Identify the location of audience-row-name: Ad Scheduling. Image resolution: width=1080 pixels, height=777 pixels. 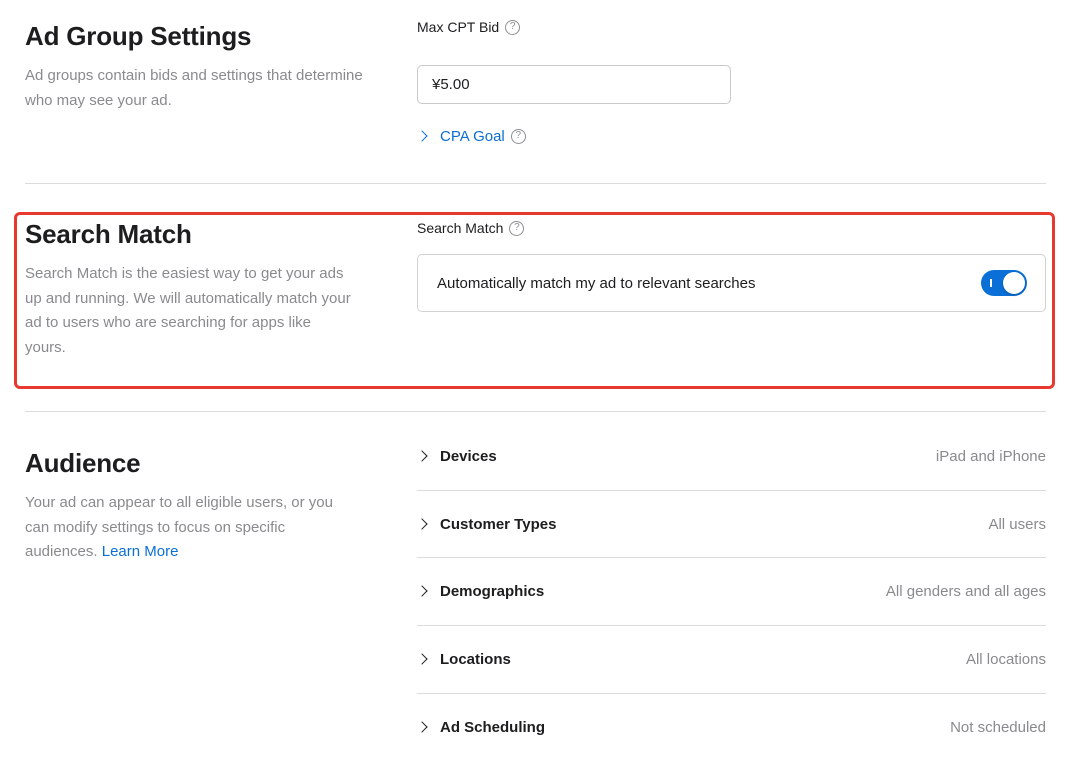
(480, 727).